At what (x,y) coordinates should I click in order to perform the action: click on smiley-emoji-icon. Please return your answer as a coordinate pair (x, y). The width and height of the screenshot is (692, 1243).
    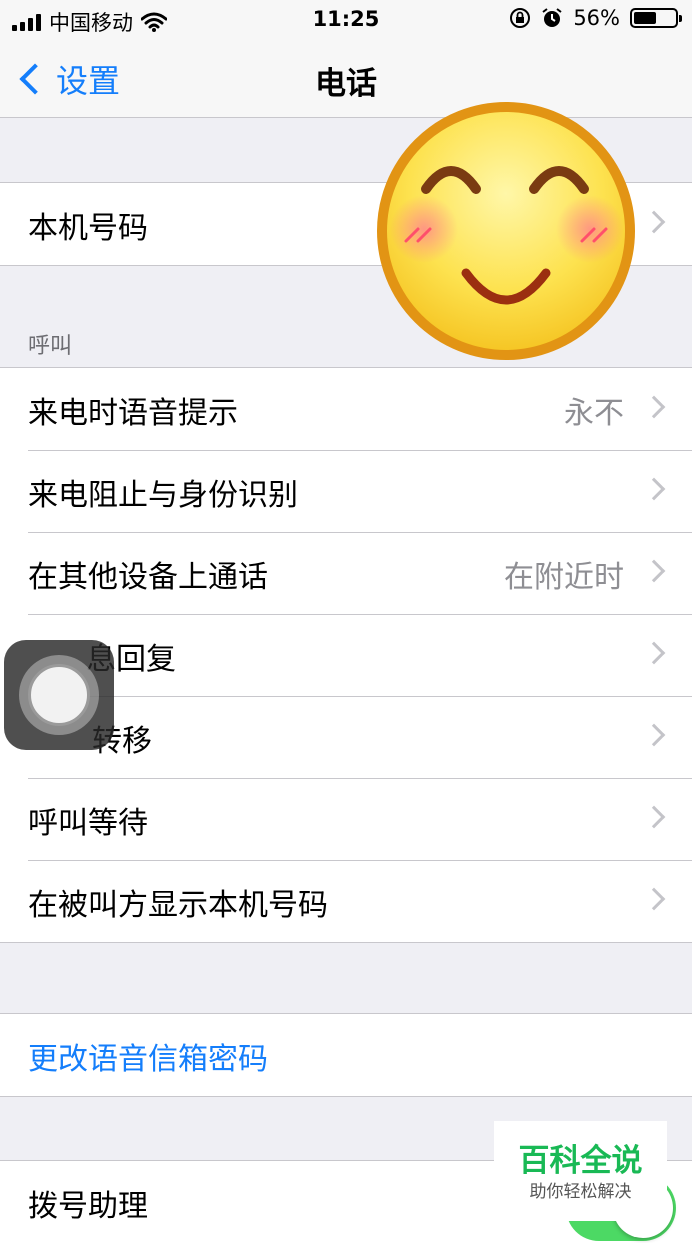
    Looking at the image, I should click on (506, 231).